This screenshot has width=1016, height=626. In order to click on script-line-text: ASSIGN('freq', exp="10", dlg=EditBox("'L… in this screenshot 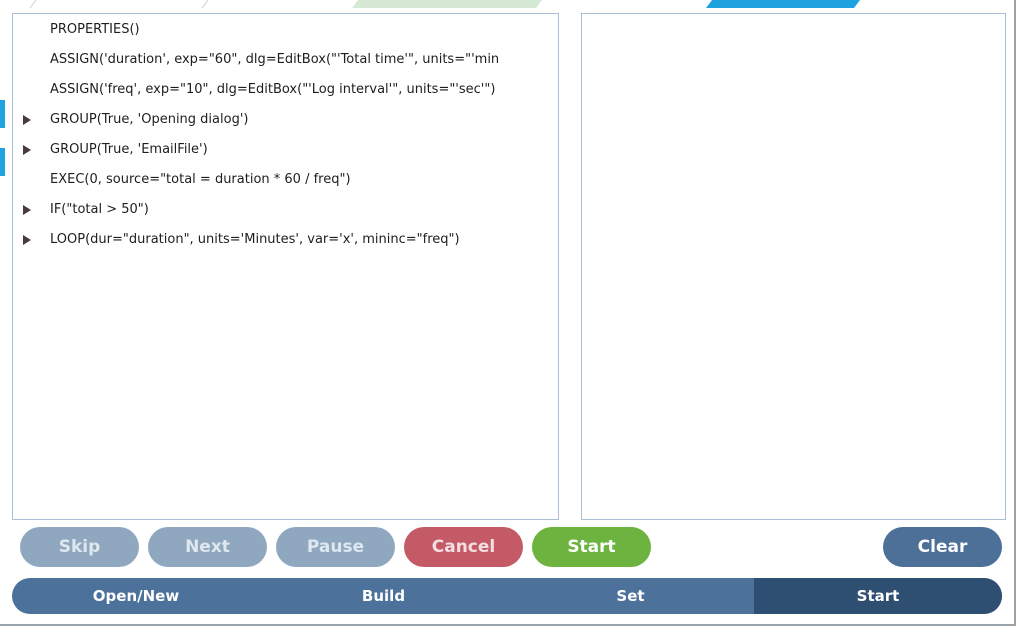, I will do `click(273, 89)`.